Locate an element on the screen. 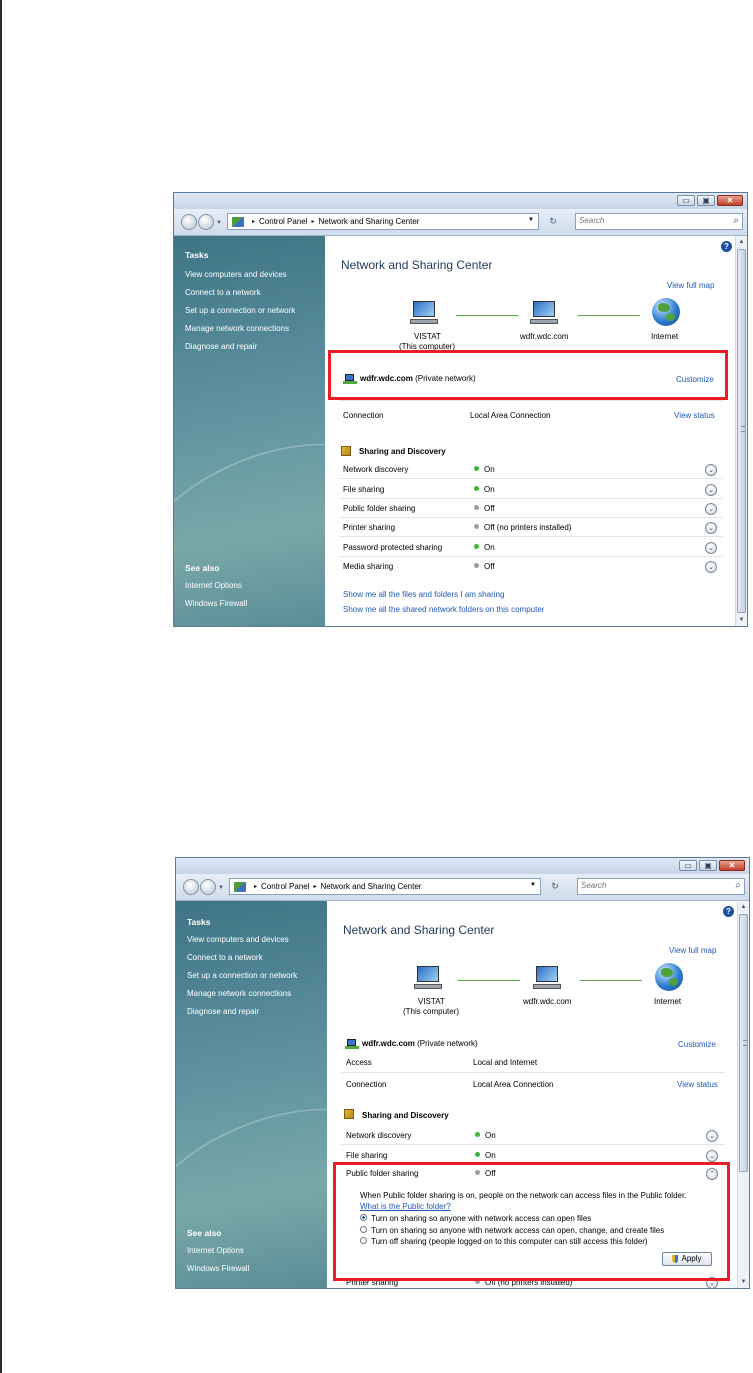 The width and height of the screenshot is (753, 1373). access-value: Local and Internet is located at coordinates (505, 1062).